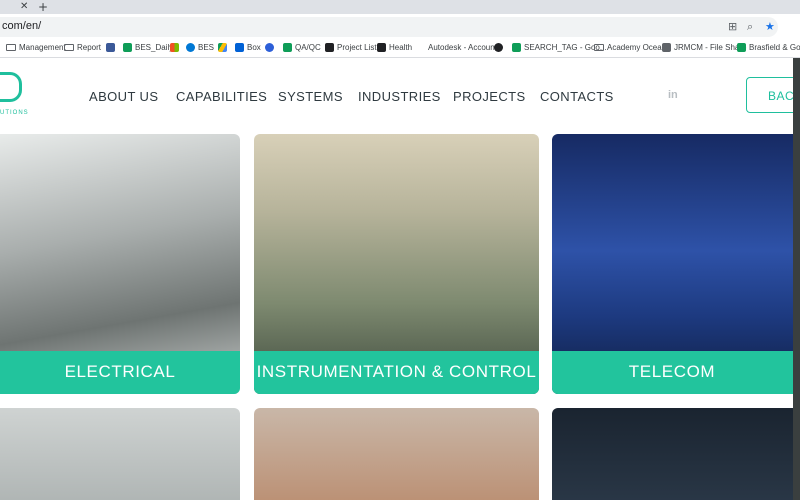  Describe the element at coordinates (11, 87) in the screenshot. I see `logo-mark` at that location.